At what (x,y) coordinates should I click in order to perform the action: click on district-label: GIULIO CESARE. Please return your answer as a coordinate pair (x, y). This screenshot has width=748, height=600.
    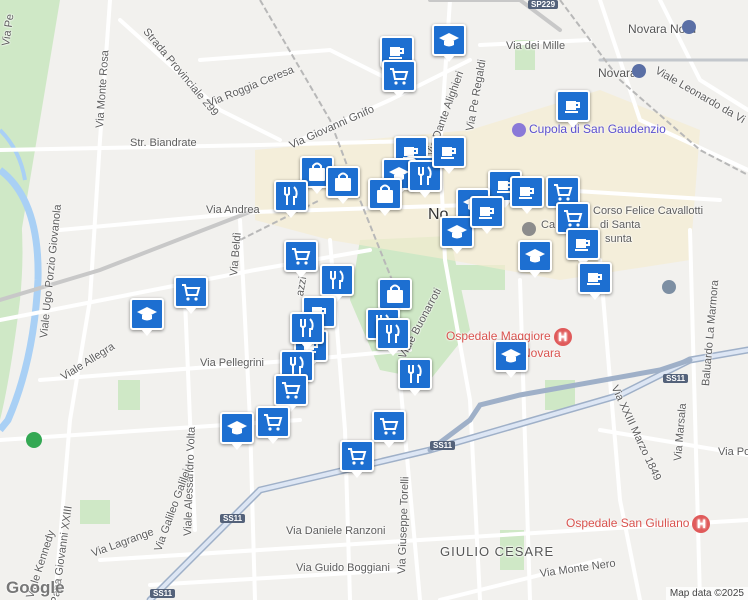
    Looking at the image, I should click on (497, 551).